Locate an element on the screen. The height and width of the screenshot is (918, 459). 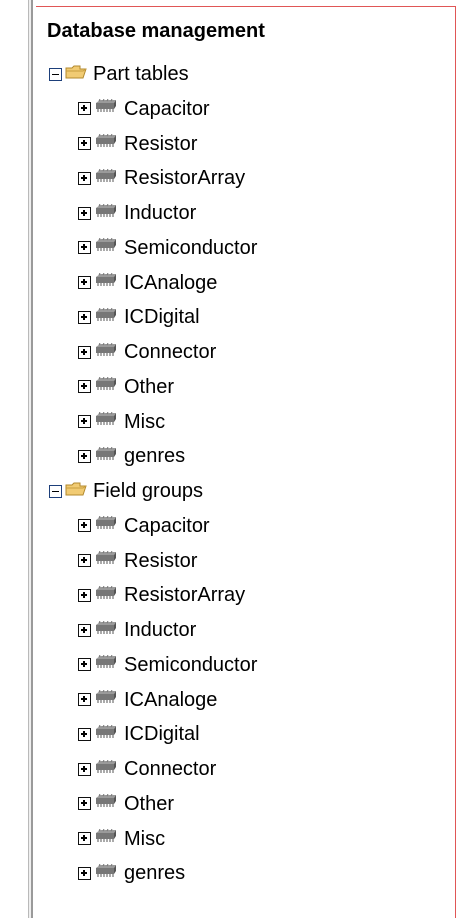
tree-group-label: Part tables is located at coordinates (141, 74).